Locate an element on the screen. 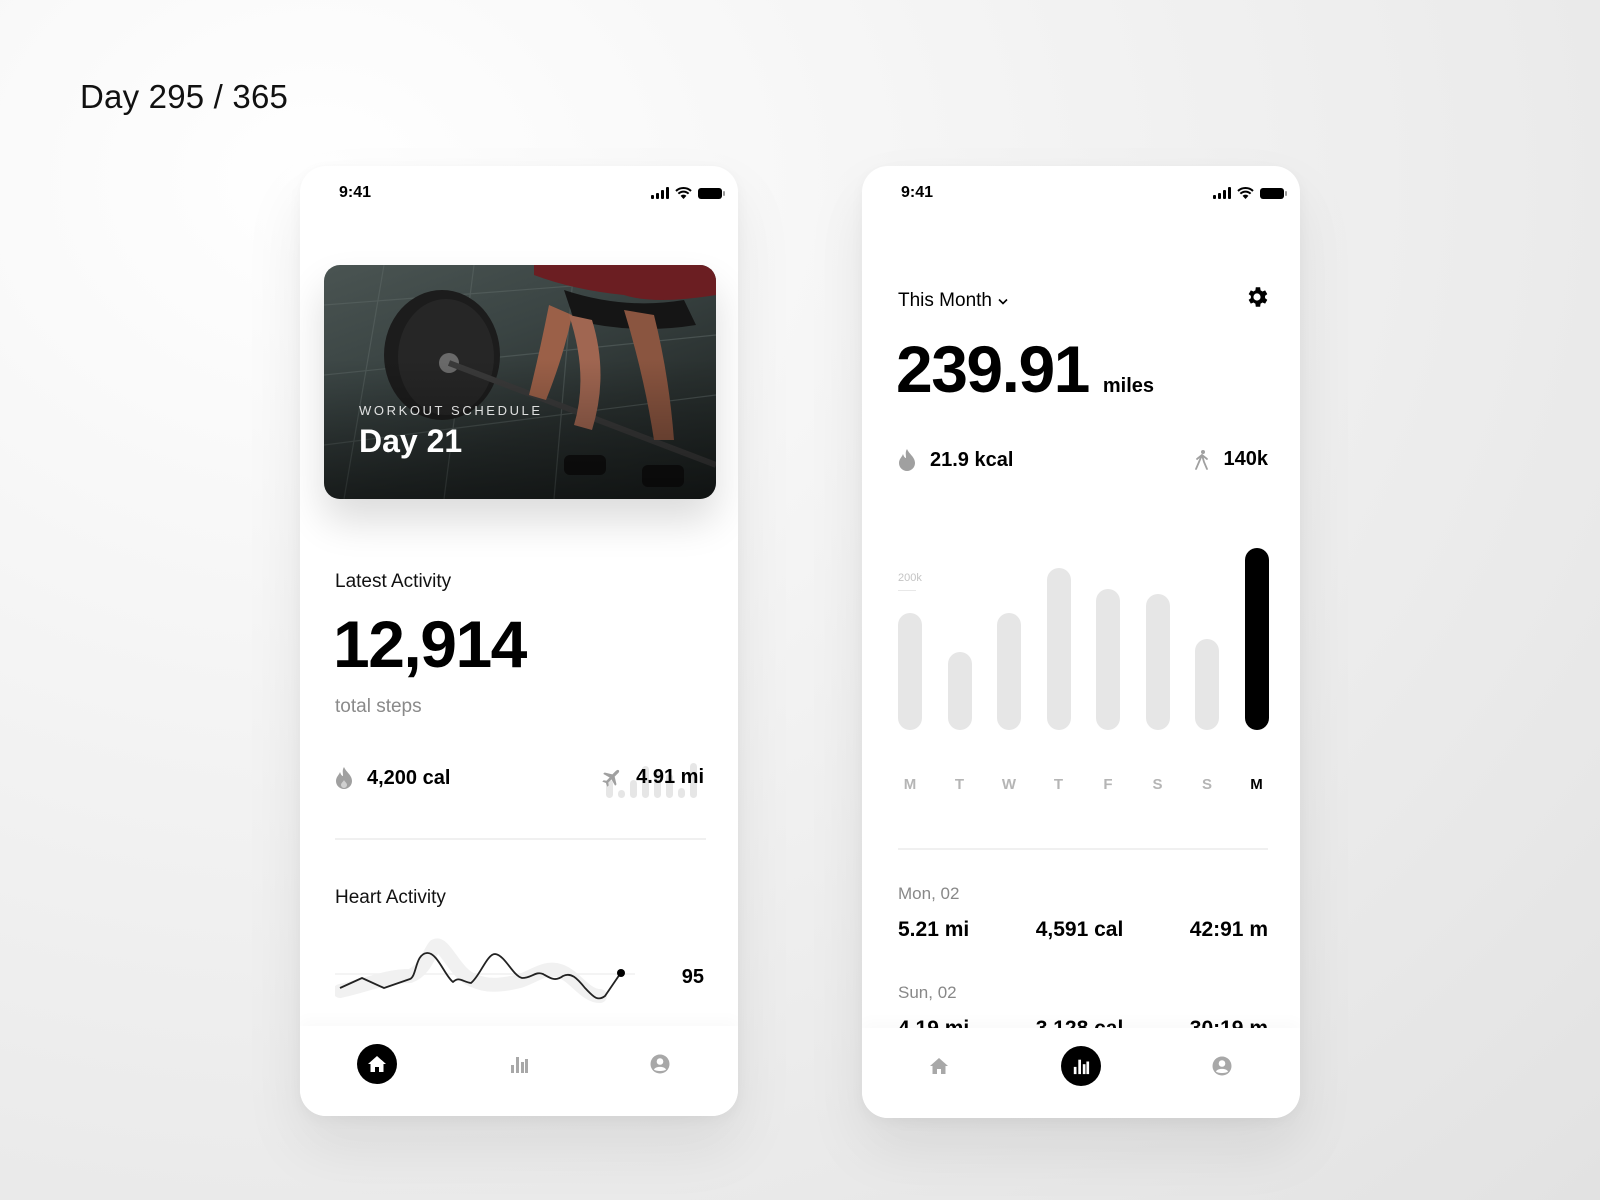 The height and width of the screenshot is (1200, 1600). walking-person-icon is located at coordinates (1202, 460).